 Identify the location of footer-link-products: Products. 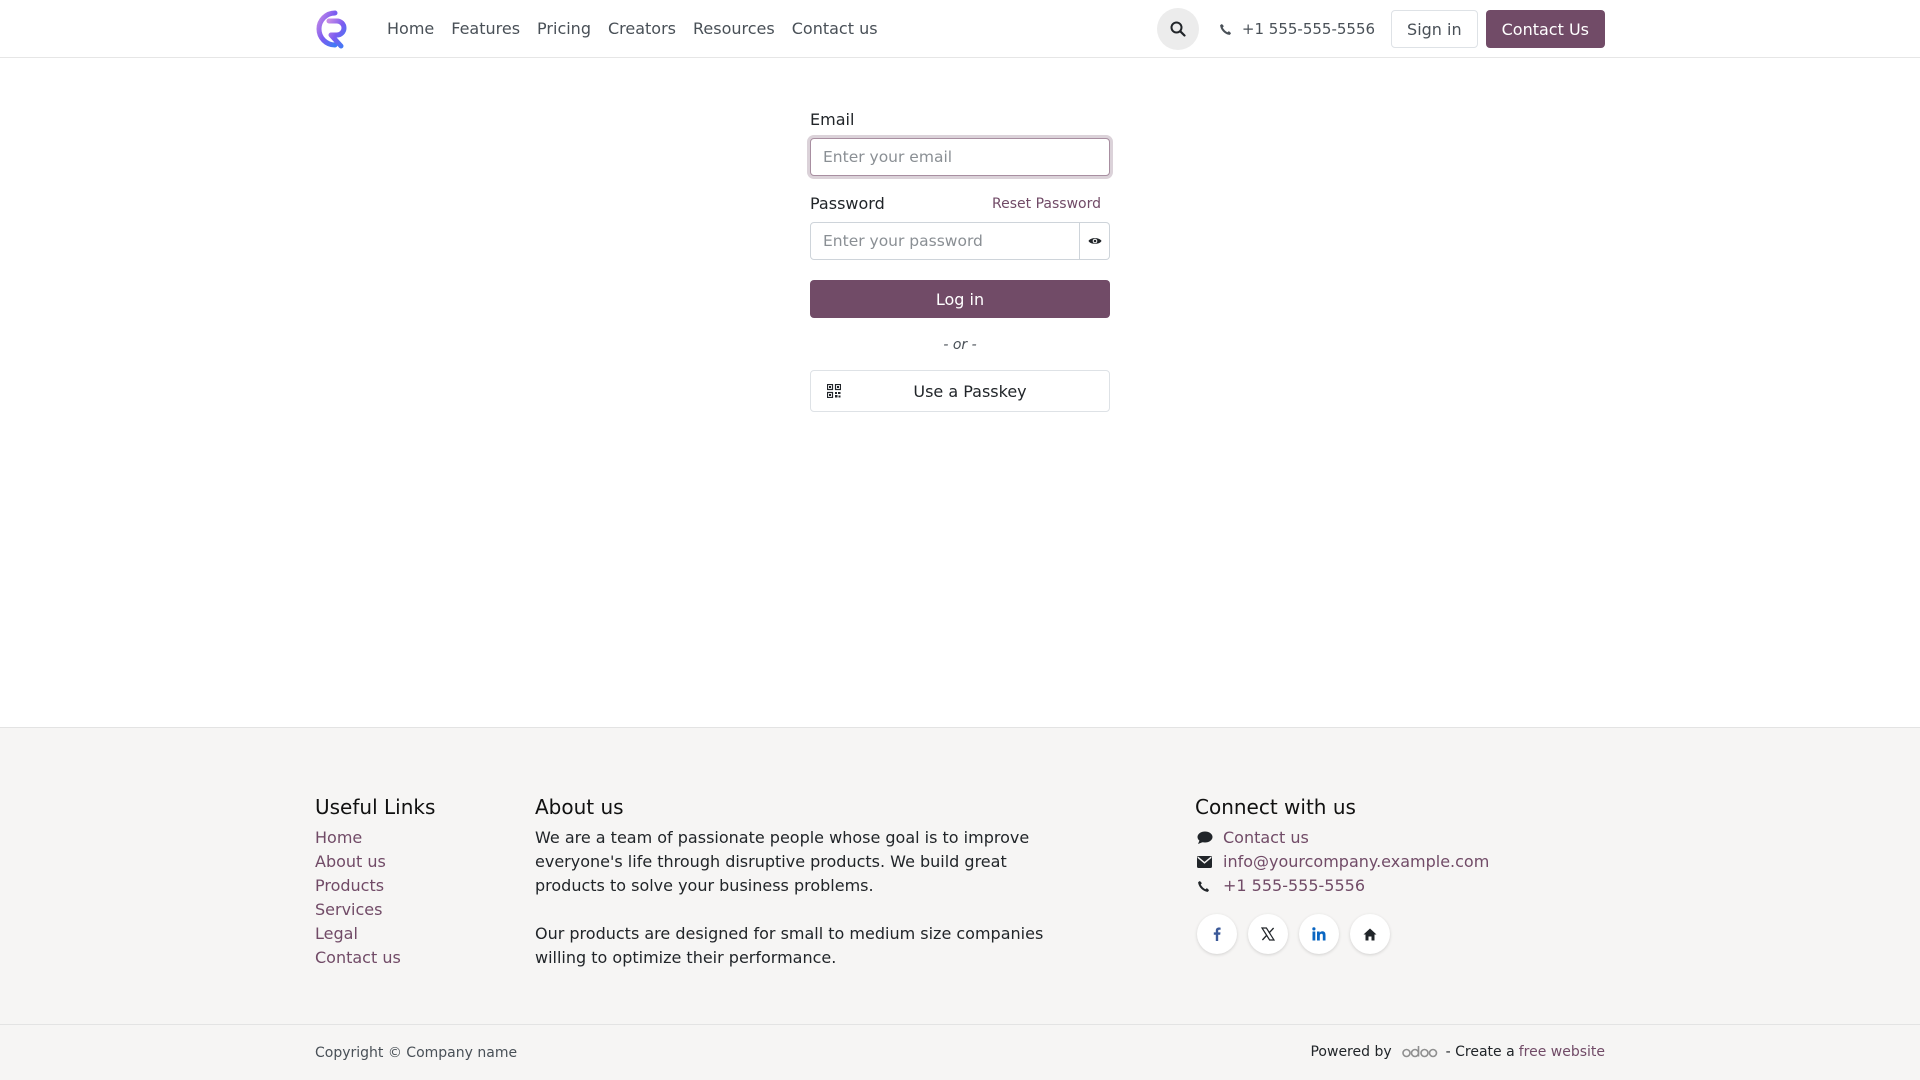
(349, 885).